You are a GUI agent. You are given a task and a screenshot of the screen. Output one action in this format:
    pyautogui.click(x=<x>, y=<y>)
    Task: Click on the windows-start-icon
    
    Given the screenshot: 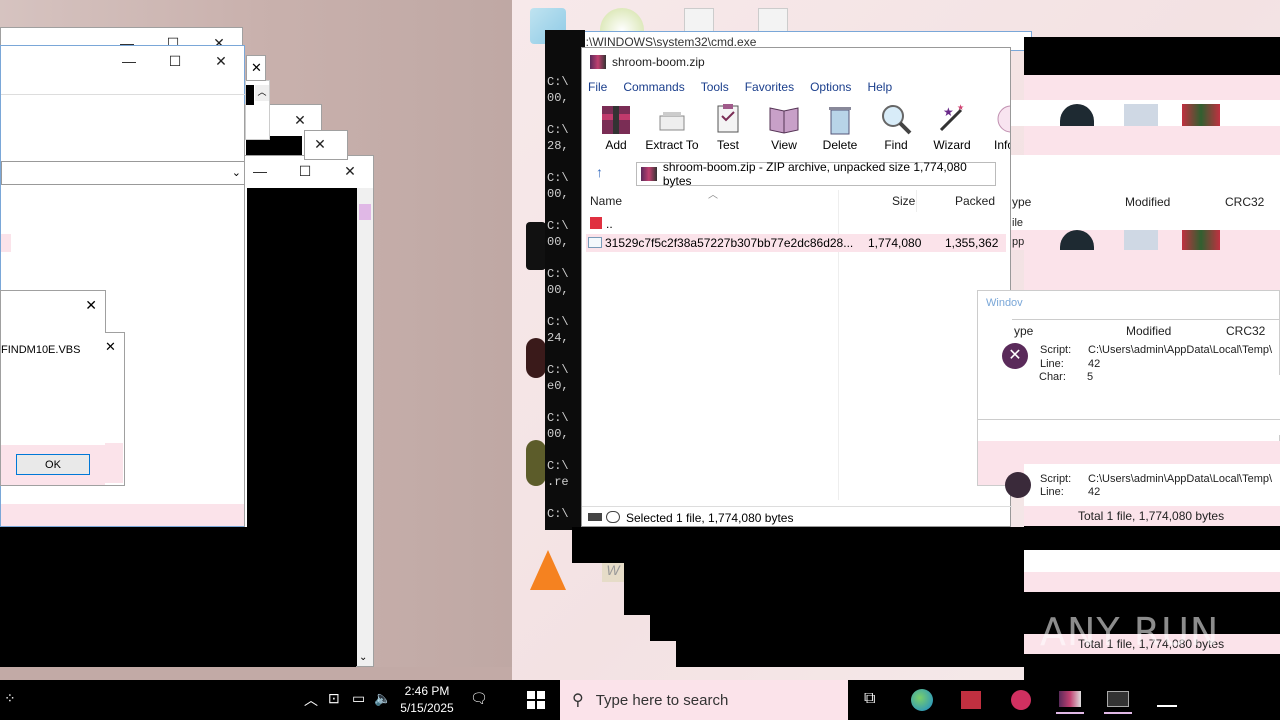 What is the action you would take?
    pyautogui.click(x=536, y=700)
    